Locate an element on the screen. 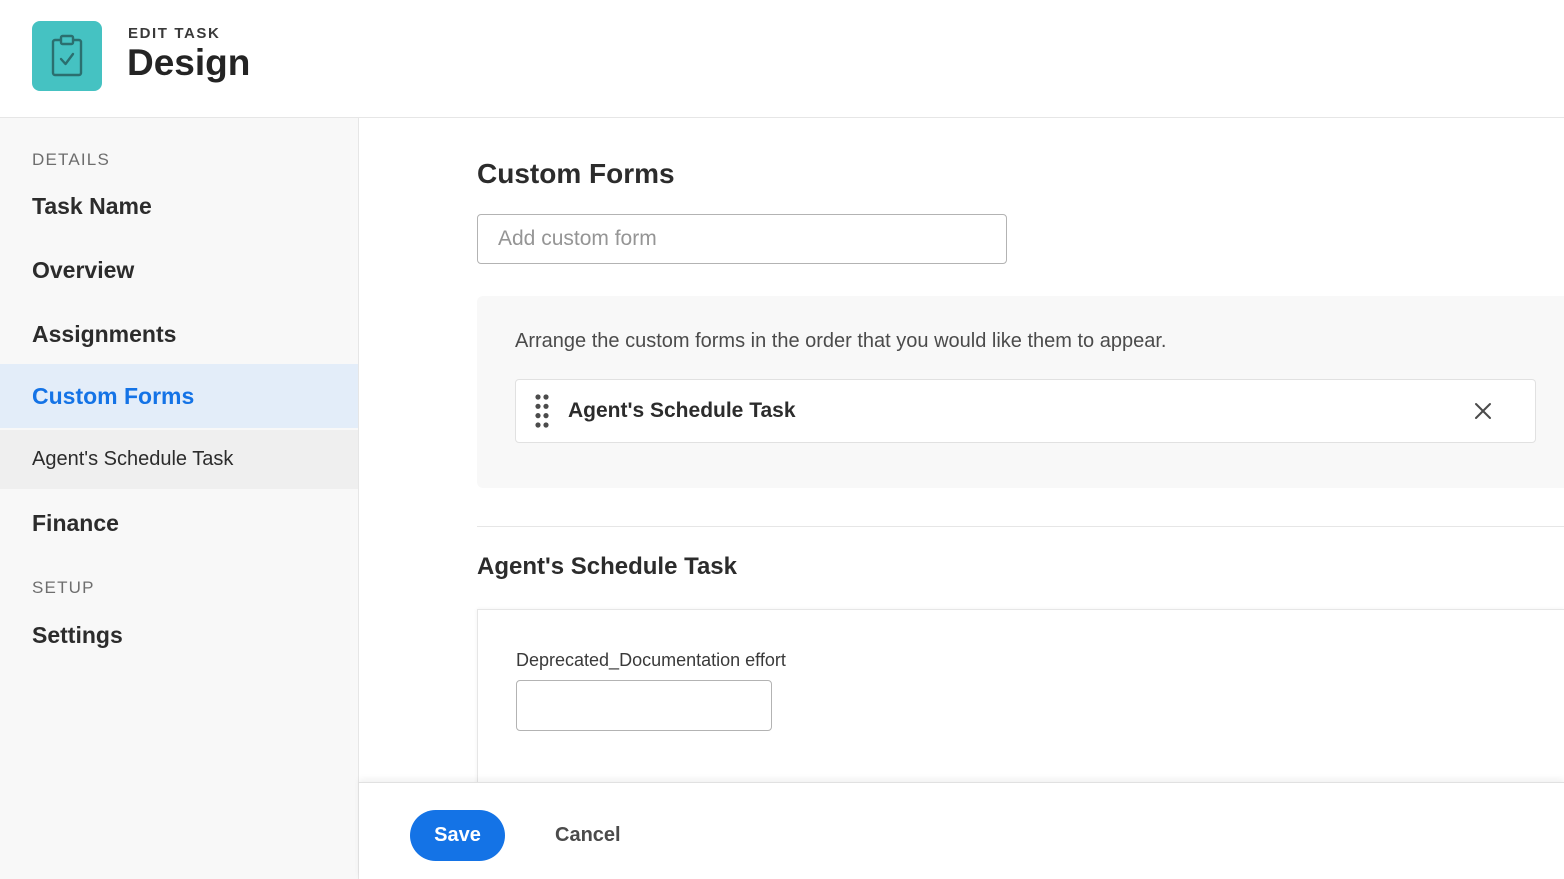 This screenshot has width=1564, height=879. custom-form-name: Agent's Schedule Task is located at coordinates (682, 410).